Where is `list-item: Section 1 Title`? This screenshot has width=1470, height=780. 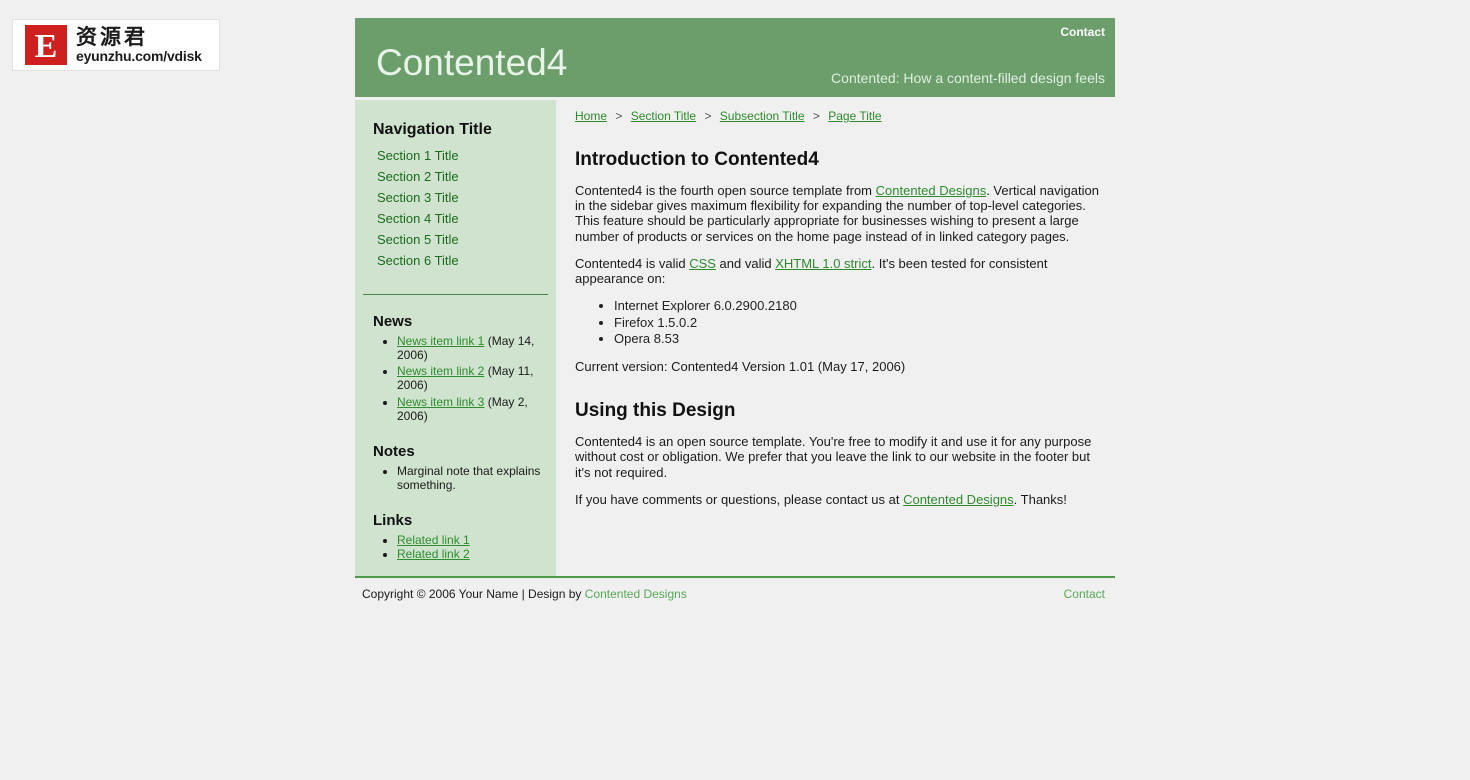
list-item: Section 1 Title is located at coordinates (455, 155).